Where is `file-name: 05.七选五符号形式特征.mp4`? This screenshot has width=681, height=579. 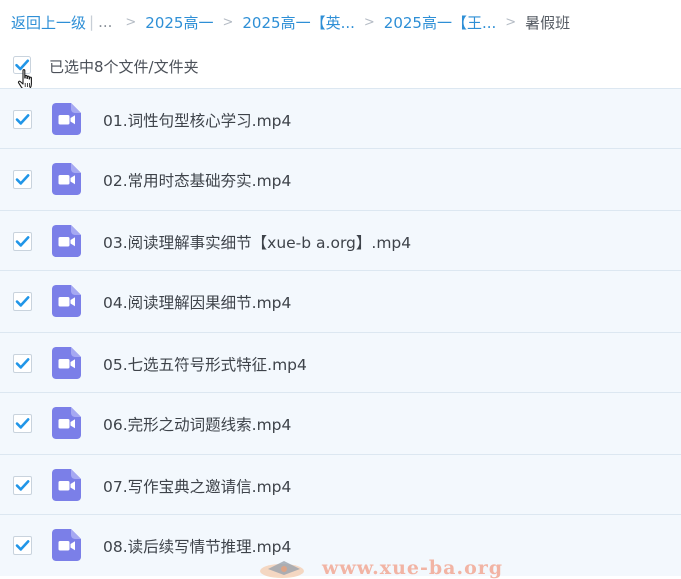 file-name: 05.七选五符号形式特征.mp4 is located at coordinates (205, 364).